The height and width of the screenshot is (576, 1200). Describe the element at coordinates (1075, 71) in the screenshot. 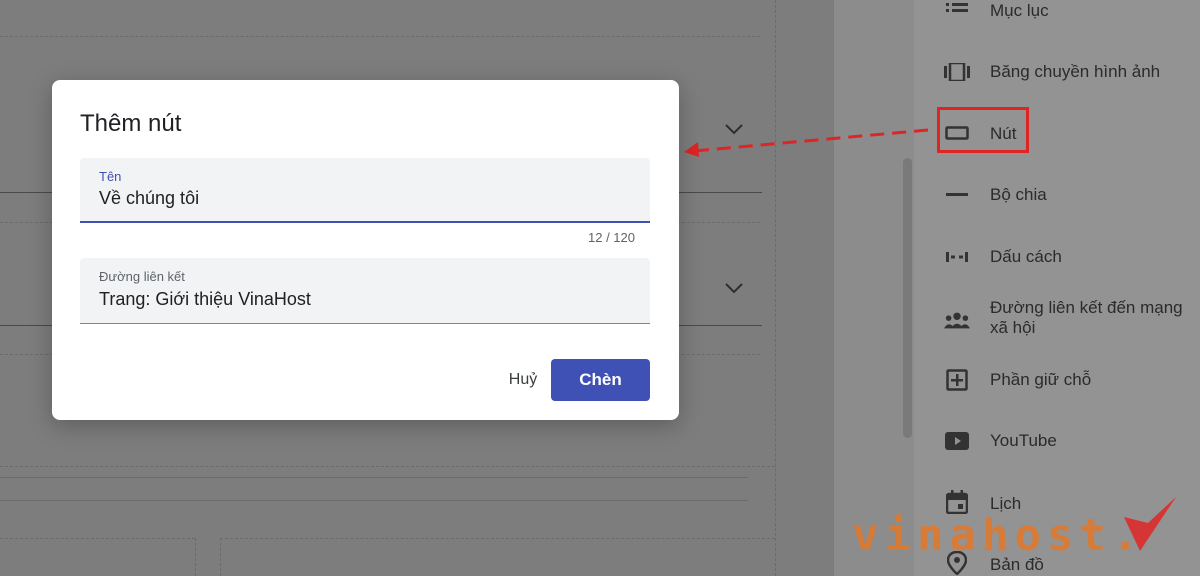

I see `panel-item-label: Băng chuyền hình ảnh` at that location.